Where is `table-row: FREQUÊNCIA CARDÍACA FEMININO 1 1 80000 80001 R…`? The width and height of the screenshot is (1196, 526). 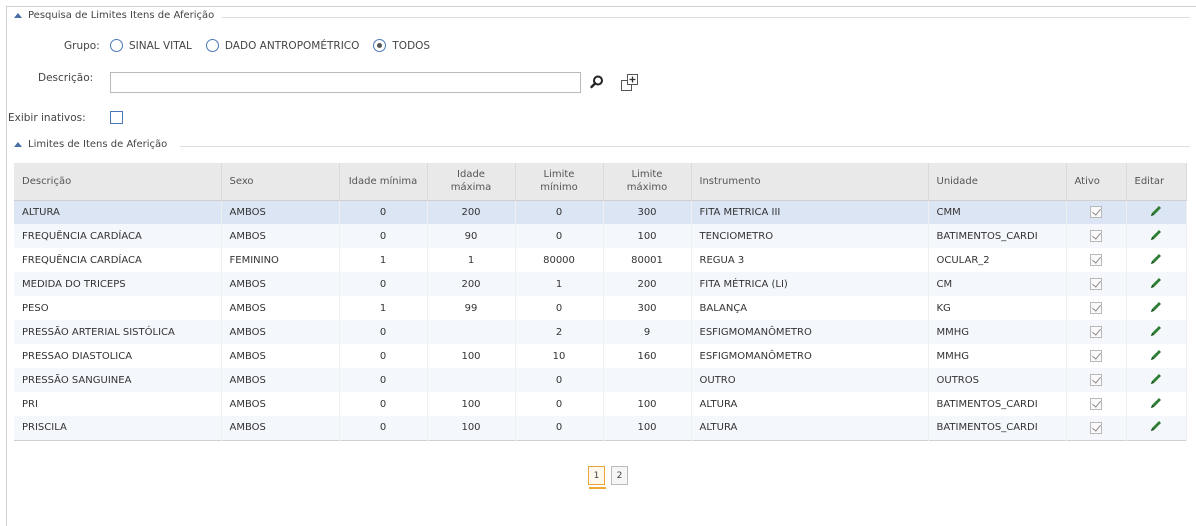 table-row: FREQUÊNCIA CARDÍACA FEMININO 1 1 80000 80001 R… is located at coordinates (600, 260).